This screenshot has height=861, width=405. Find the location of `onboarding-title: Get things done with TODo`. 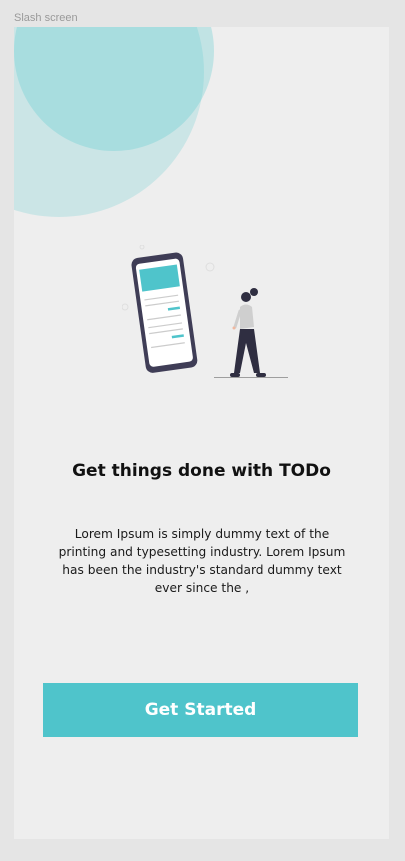

onboarding-title: Get things done with TODo is located at coordinates (201, 471).